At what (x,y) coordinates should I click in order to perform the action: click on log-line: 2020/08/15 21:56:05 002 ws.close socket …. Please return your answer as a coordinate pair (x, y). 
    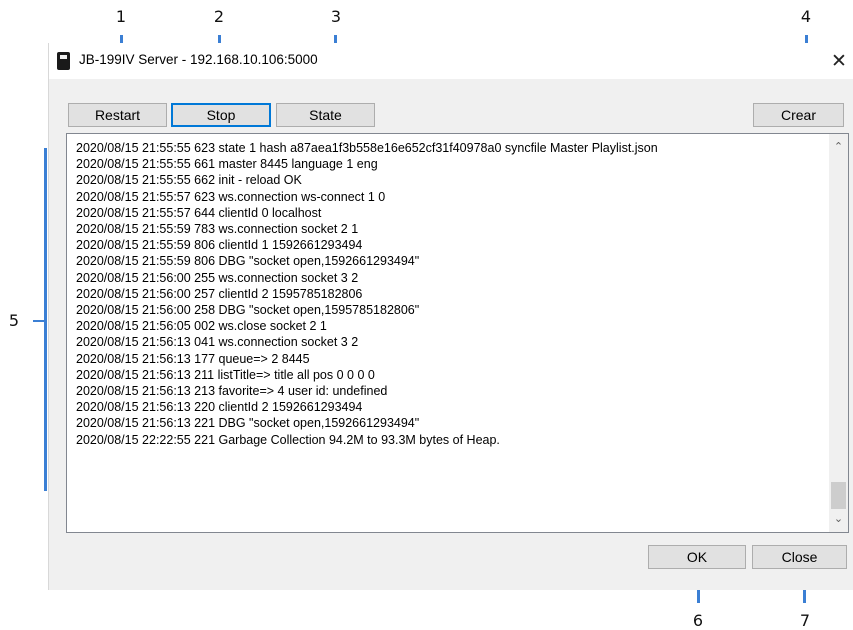
    Looking at the image, I should click on (201, 326).